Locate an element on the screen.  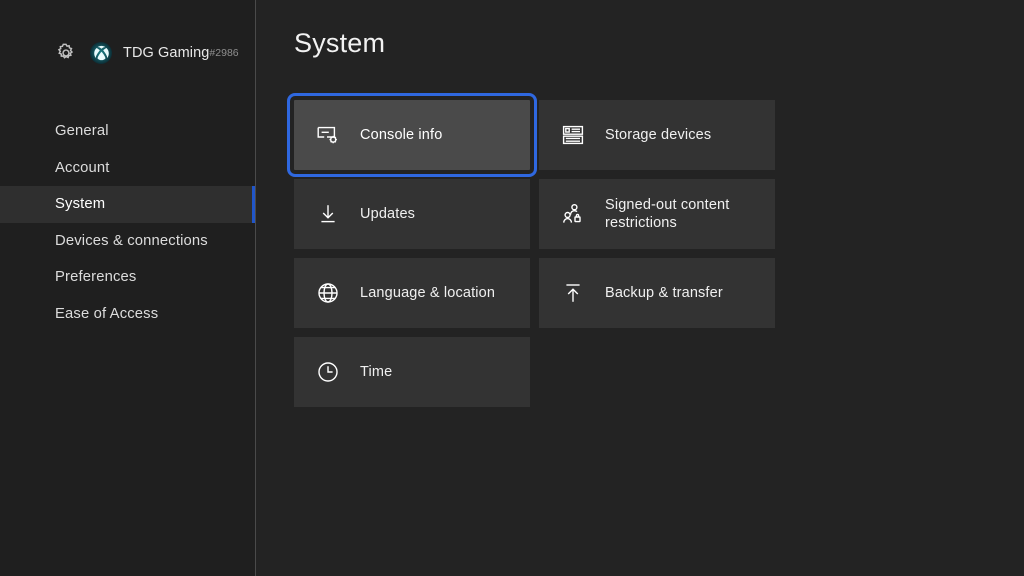
sidebar-item-devices-connections: Devices & connections is located at coordinates (128, 241).